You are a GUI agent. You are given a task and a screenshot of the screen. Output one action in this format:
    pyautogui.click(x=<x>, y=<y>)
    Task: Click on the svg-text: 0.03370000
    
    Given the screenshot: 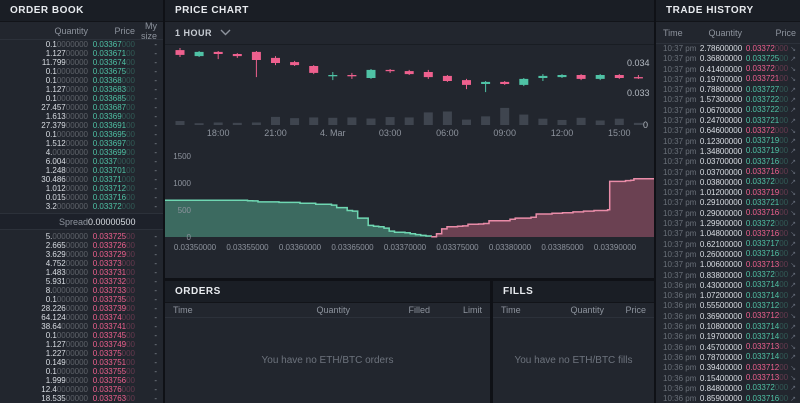 What is the action you would take?
    pyautogui.click(x=405, y=247)
    